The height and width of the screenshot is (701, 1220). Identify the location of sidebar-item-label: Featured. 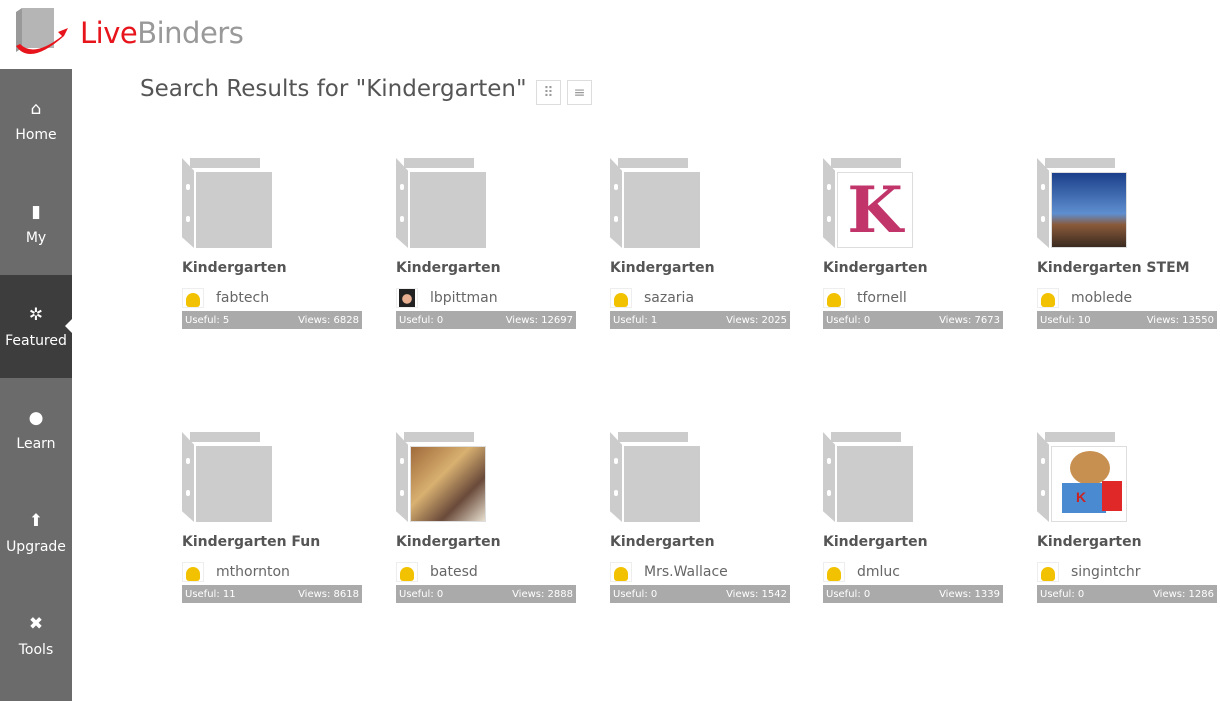
(36, 340).